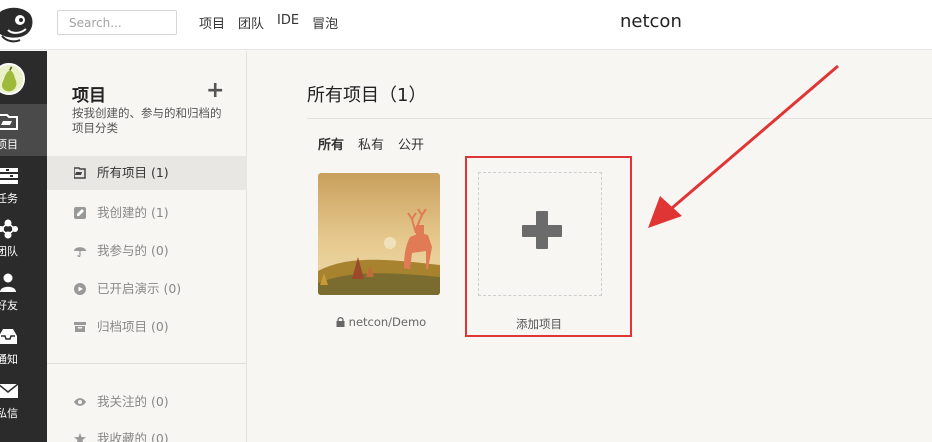  Describe the element at coordinates (542, 230) in the screenshot. I see `plus-icon` at that location.